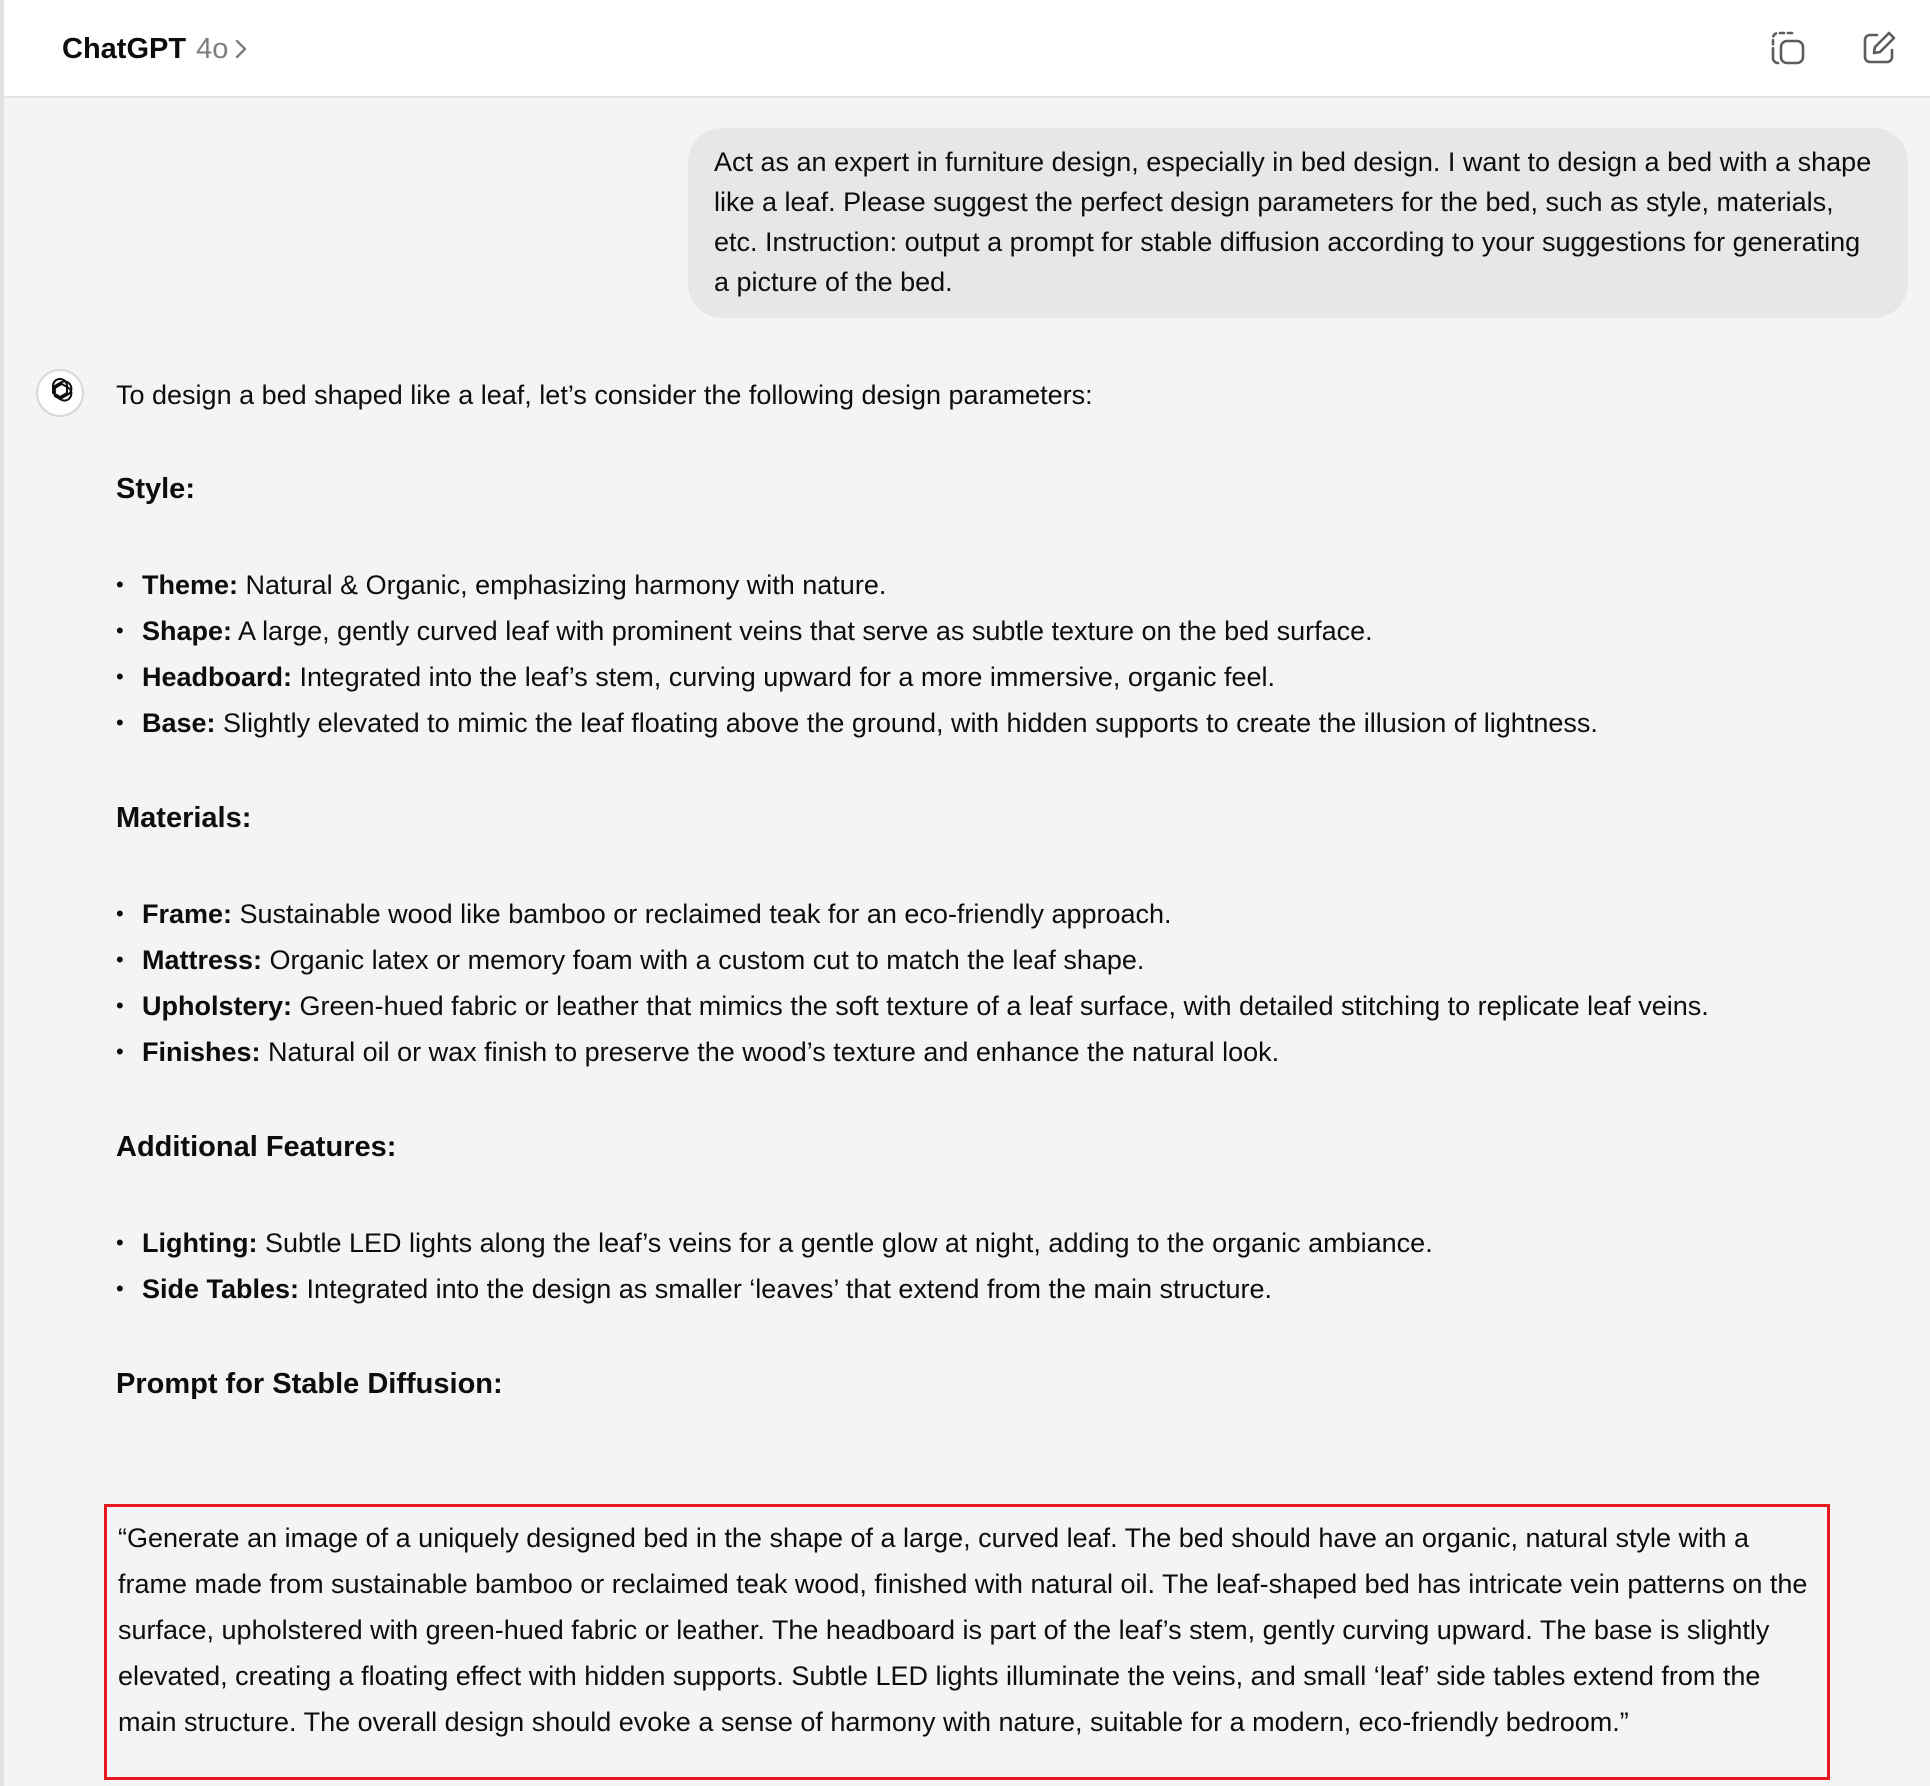  I want to click on item-label: Base:, so click(179, 723).